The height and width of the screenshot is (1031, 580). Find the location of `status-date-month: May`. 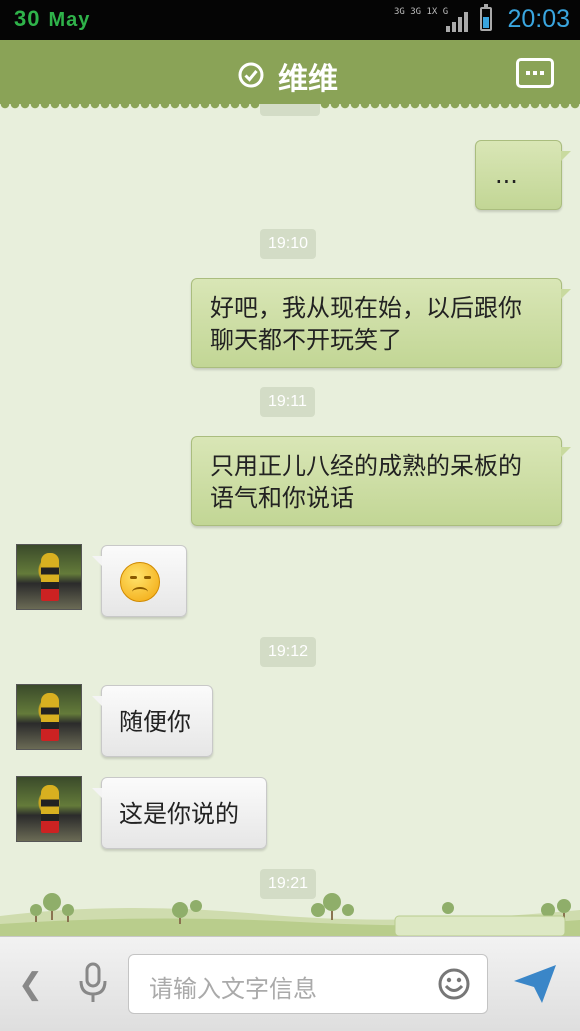

status-date-month: May is located at coordinates (69, 20).